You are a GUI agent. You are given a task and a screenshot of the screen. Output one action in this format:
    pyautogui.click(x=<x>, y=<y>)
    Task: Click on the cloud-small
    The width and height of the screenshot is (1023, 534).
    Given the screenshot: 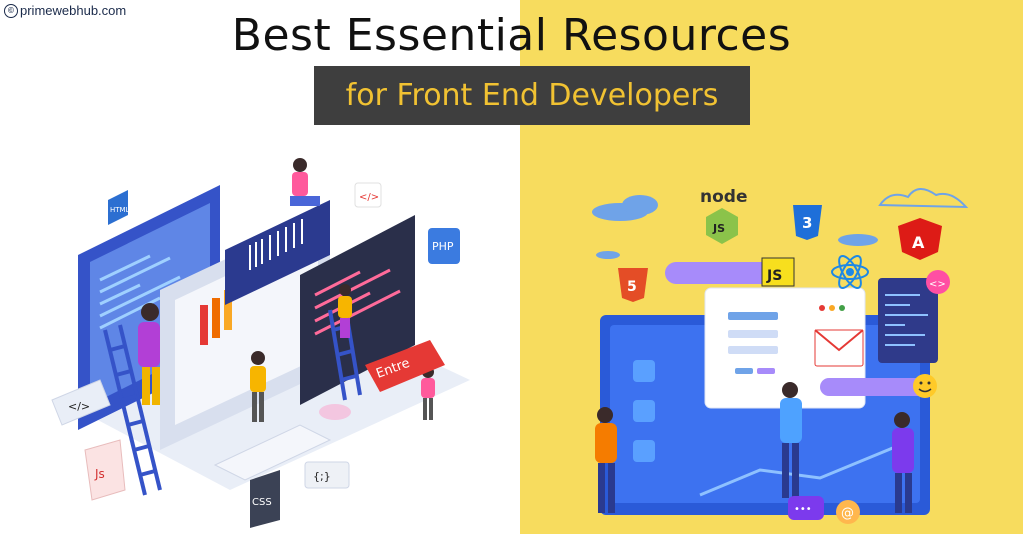 What is the action you would take?
    pyautogui.click(x=608, y=255)
    